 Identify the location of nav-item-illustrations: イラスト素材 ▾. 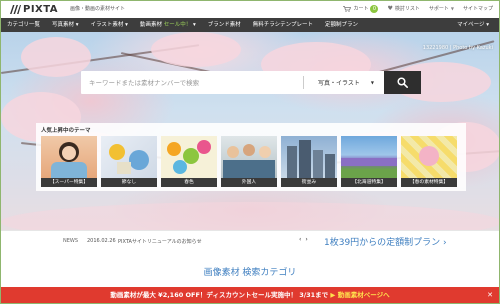
(109, 25).